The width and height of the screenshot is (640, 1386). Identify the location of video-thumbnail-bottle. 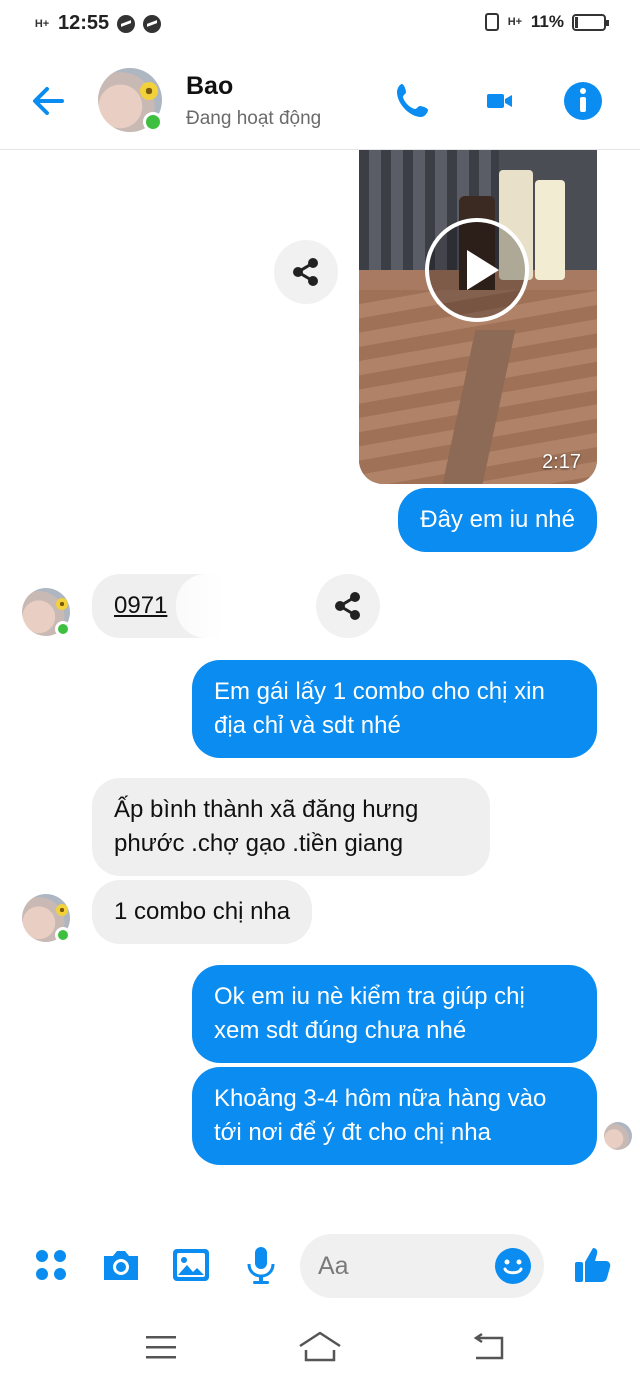
(550, 230).